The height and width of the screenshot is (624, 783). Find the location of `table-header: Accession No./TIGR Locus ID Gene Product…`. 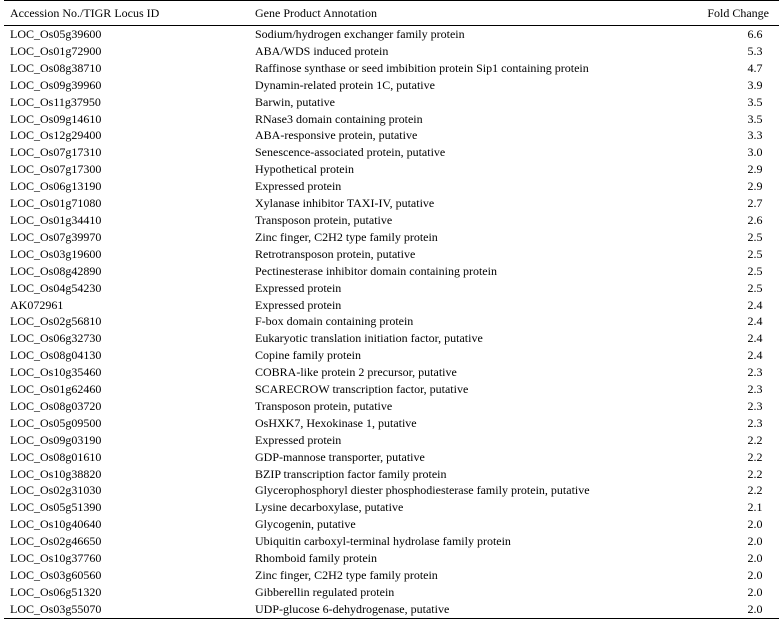

table-header: Accession No./TIGR Locus ID Gene Product… is located at coordinates (391, 13).